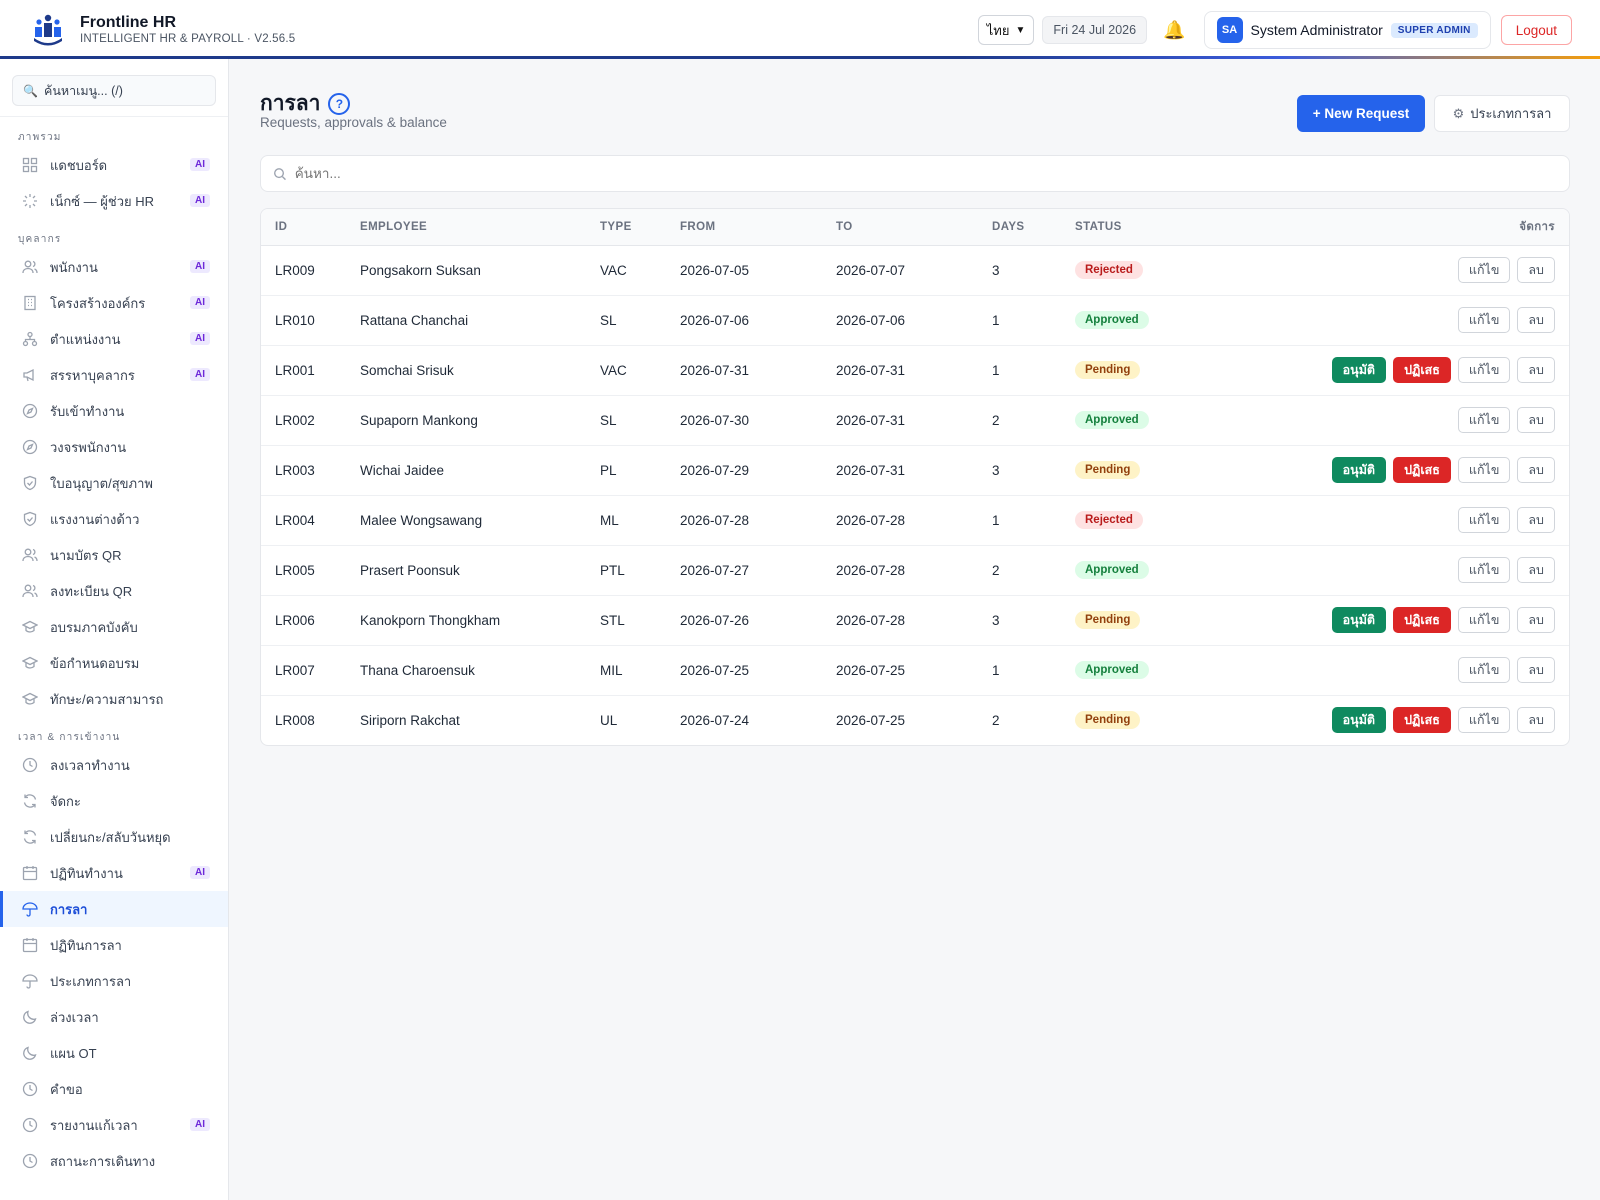  I want to click on sidebar-item: ข้อกำหนดอบรม, so click(114, 663).